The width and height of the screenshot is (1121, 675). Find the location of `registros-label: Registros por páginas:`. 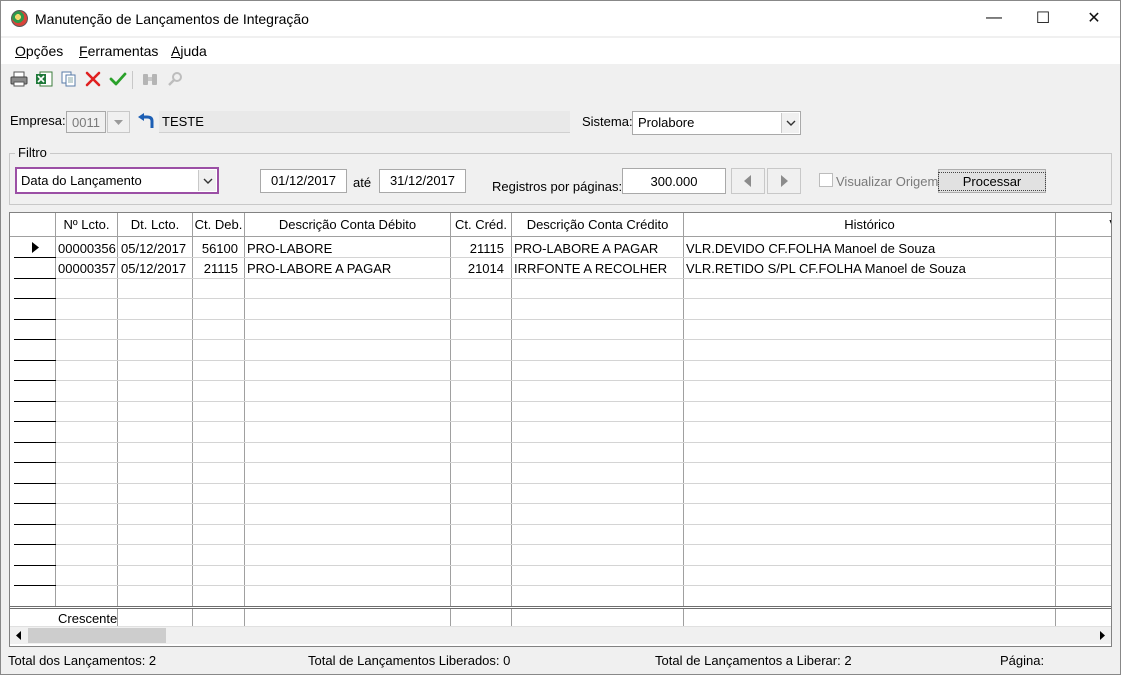

registros-label: Registros por páginas: is located at coordinates (557, 186).